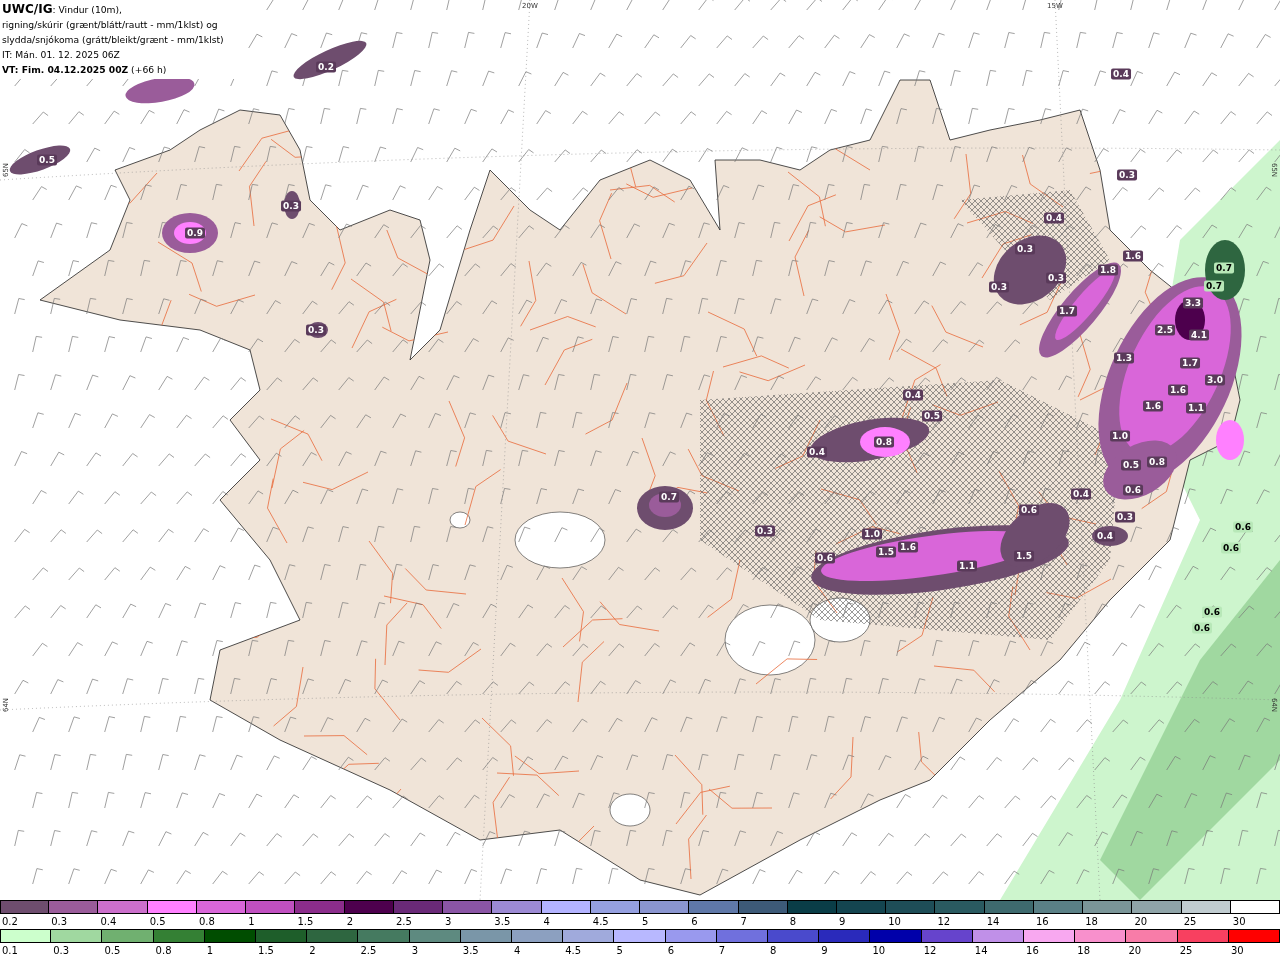 The image size is (1280, 960). What do you see at coordinates (10, 922) in the screenshot?
I see `legend-label: 0.2` at bounding box center [10, 922].